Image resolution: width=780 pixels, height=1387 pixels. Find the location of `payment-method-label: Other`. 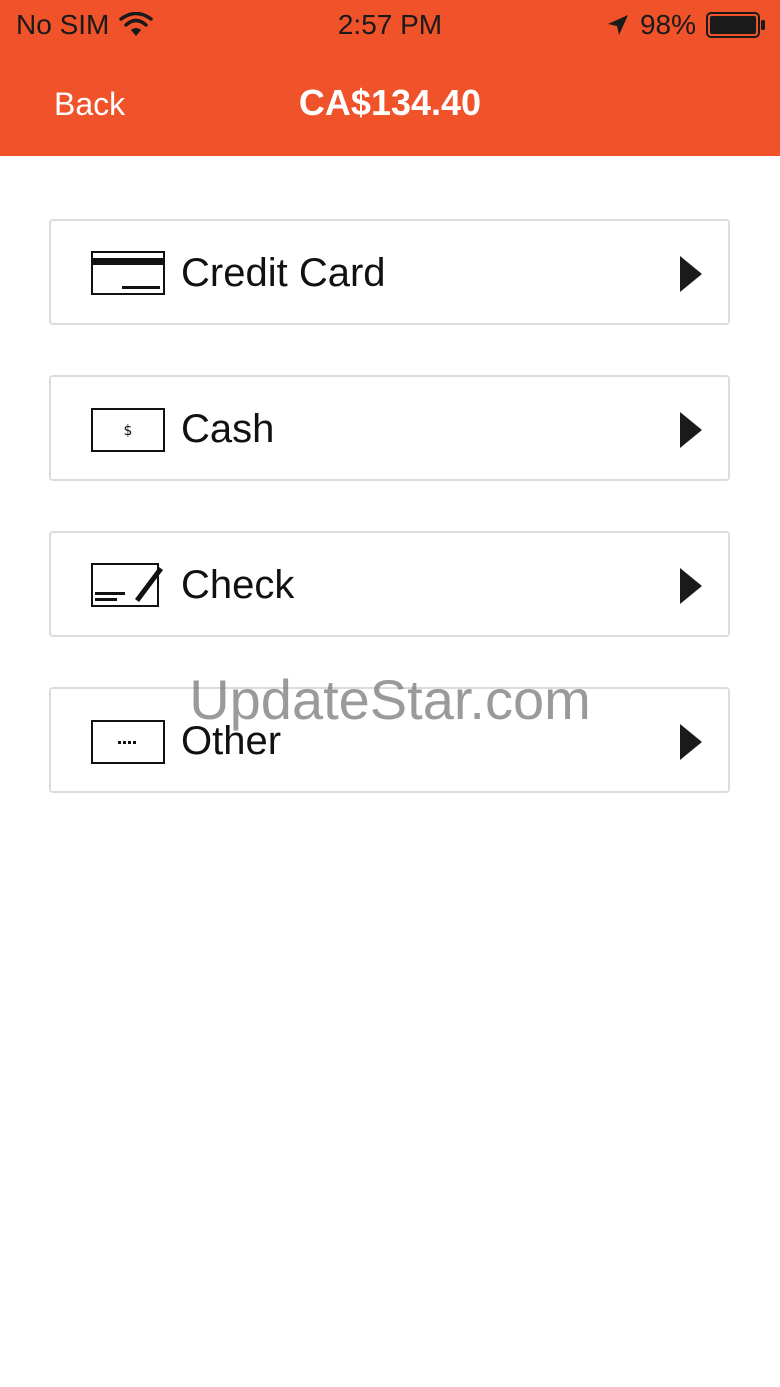

payment-method-label: Other is located at coordinates (231, 741).